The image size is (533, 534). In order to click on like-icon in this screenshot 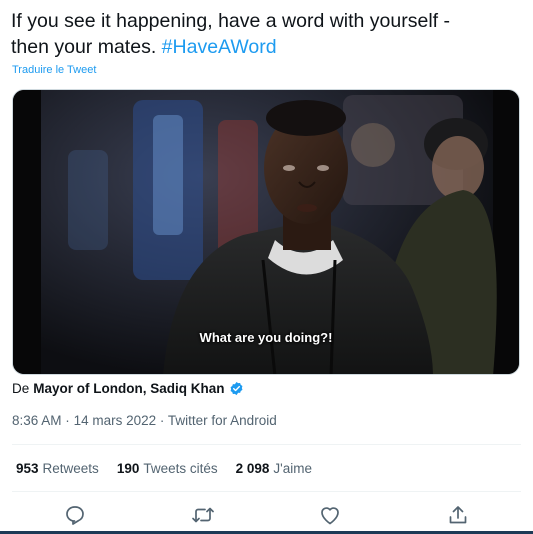, I will do `click(330, 515)`.